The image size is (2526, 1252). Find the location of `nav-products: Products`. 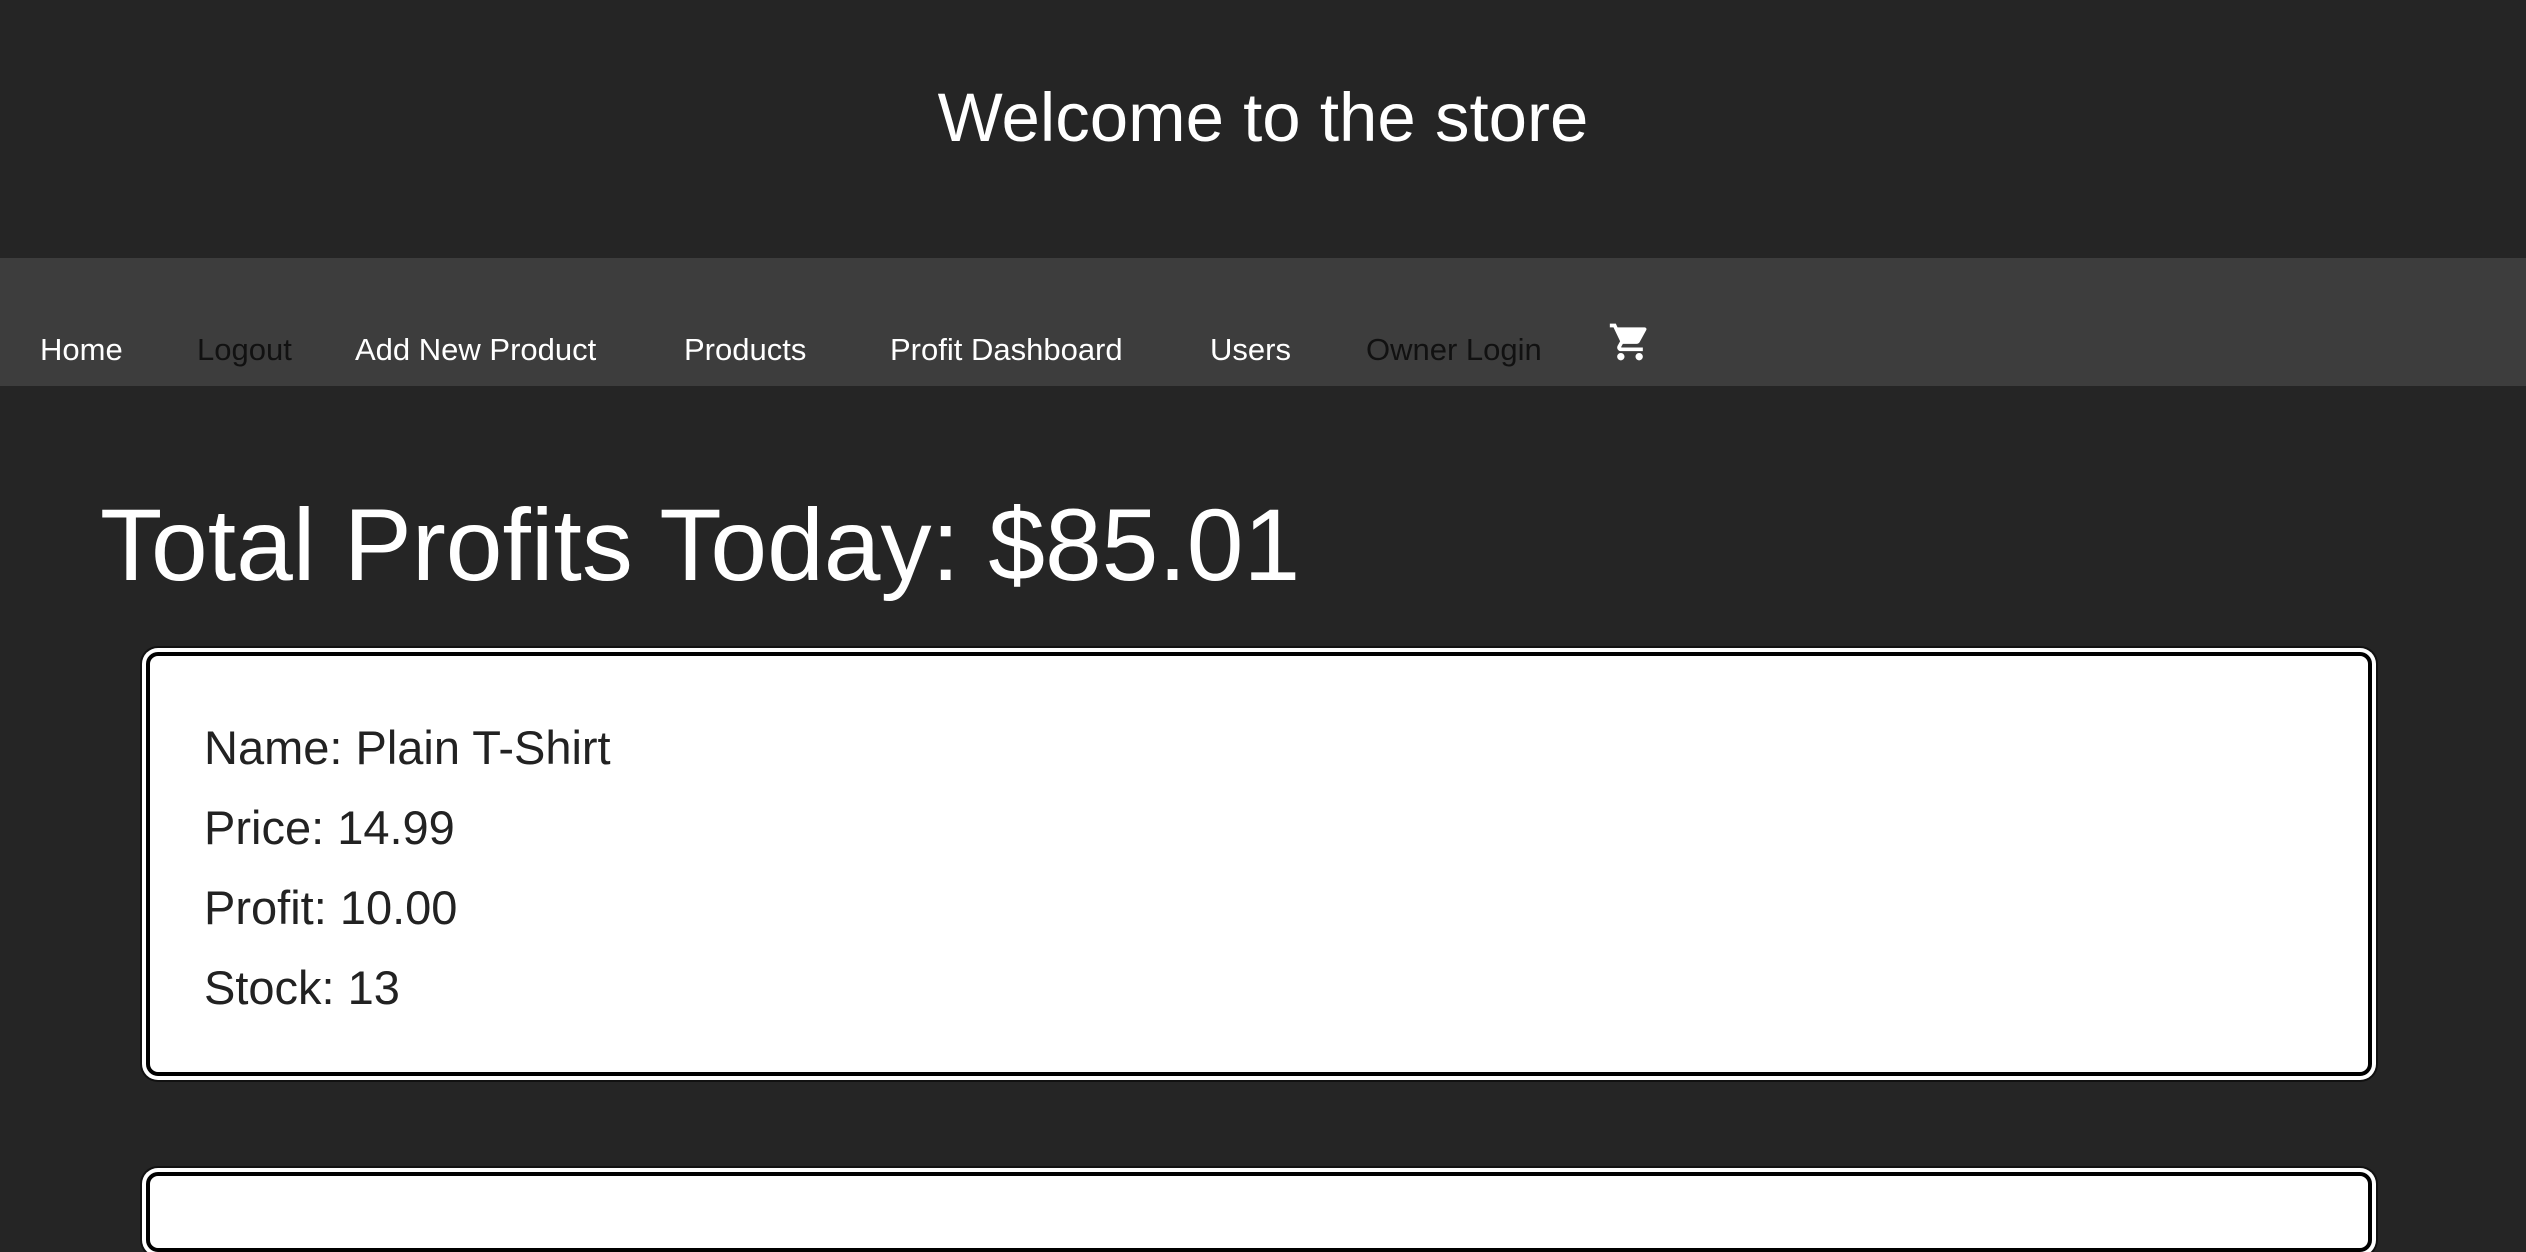

nav-products: Products is located at coordinates (745, 350).